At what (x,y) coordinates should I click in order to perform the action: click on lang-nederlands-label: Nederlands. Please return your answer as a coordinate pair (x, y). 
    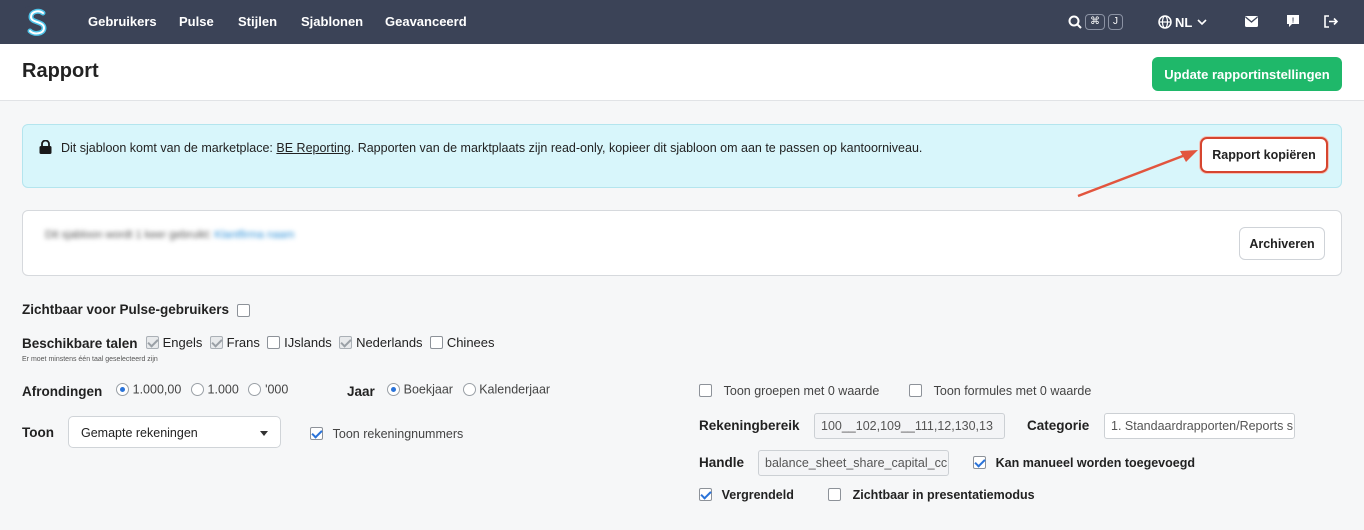
    Looking at the image, I should click on (389, 343).